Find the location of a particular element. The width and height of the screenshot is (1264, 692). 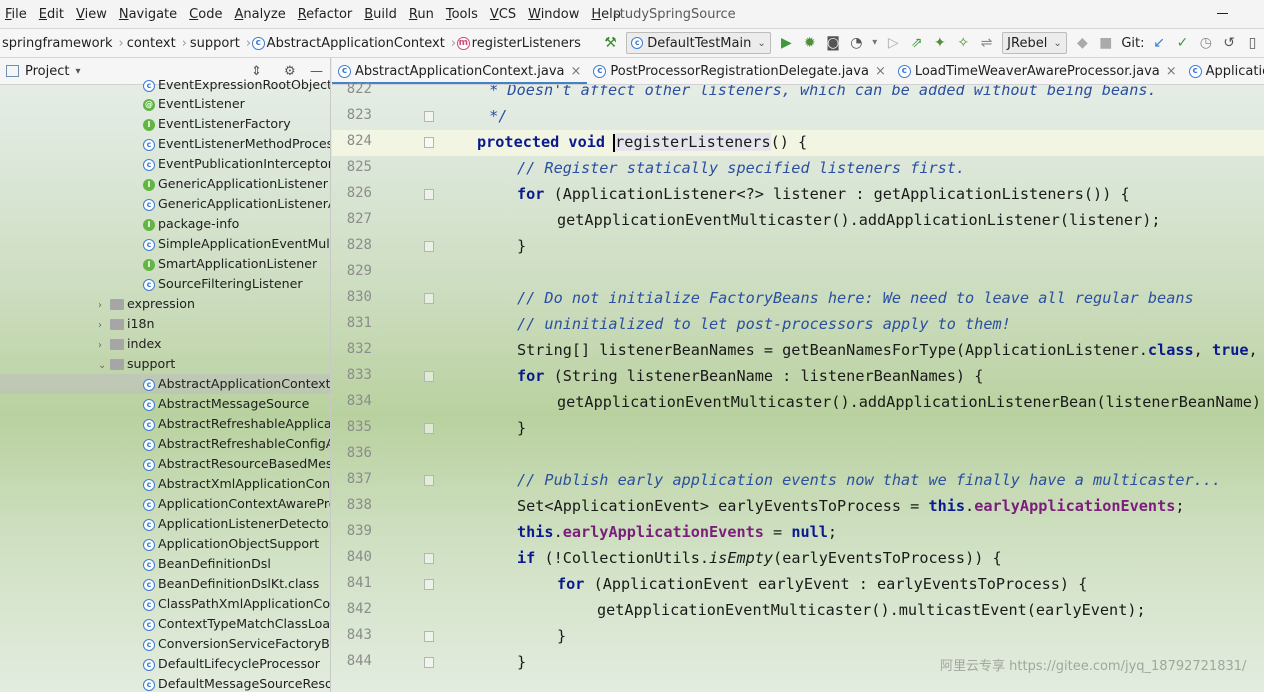

tree-item: cDefaultMessageSourceResolvable is located at coordinates (236, 683).